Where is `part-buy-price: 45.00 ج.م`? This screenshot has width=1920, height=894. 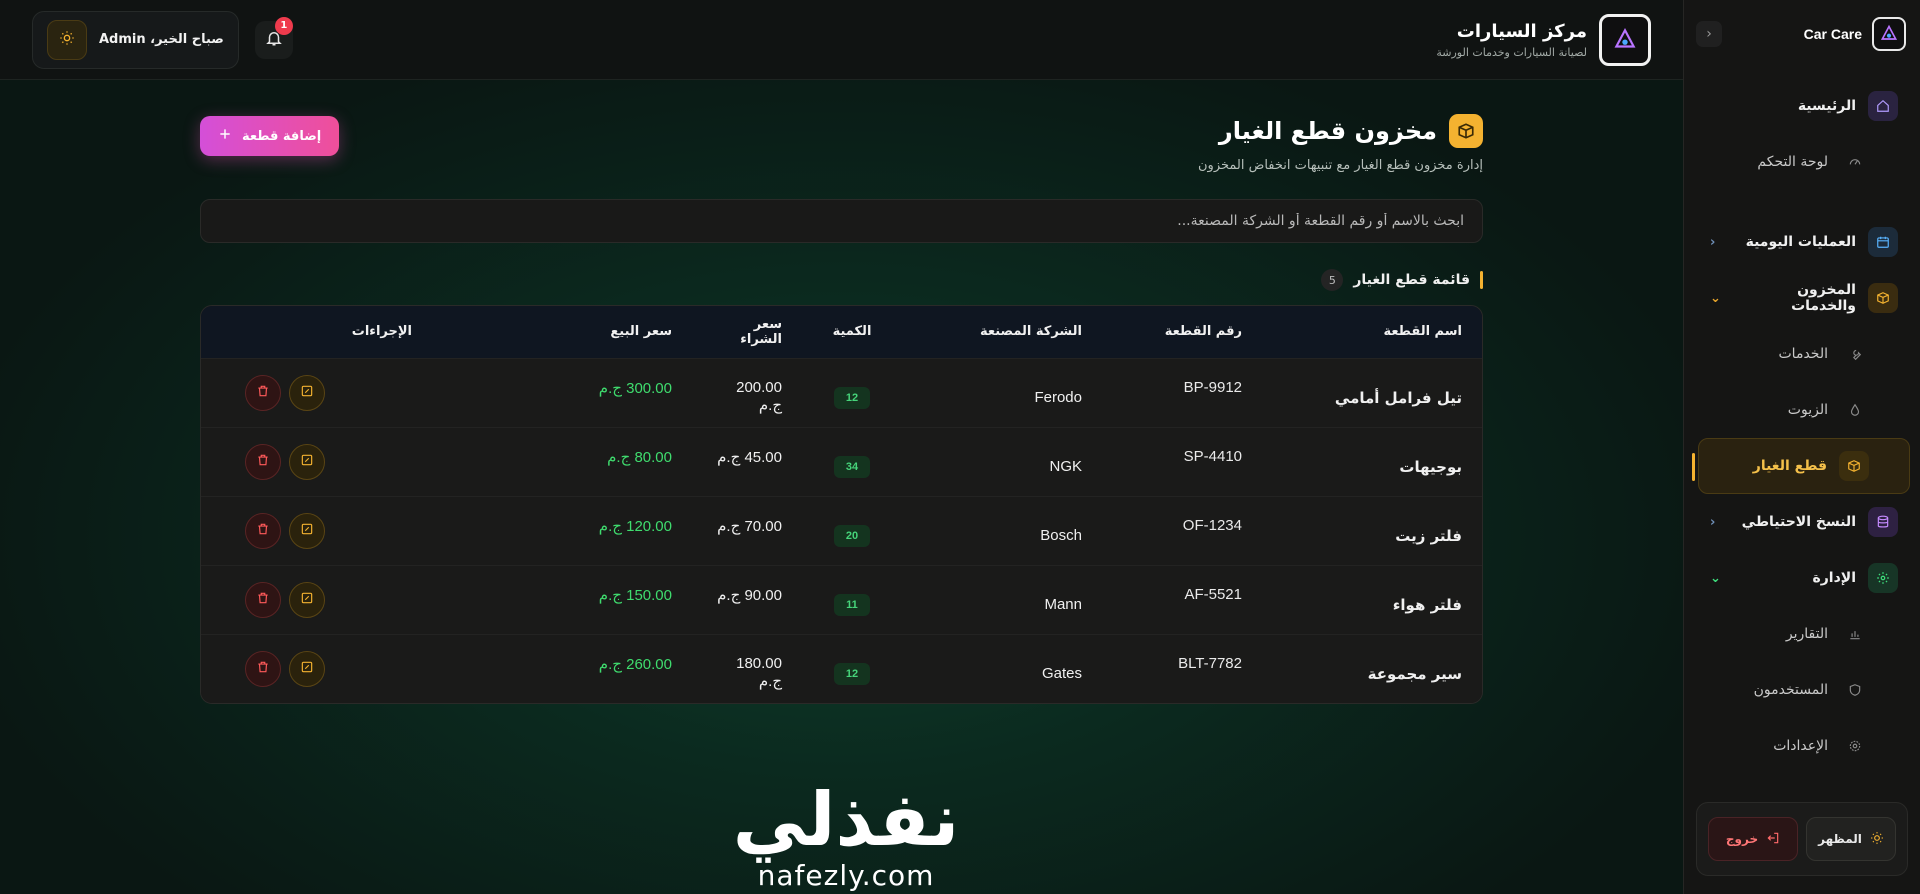 part-buy-price: 45.00 ج.م is located at coordinates (749, 457).